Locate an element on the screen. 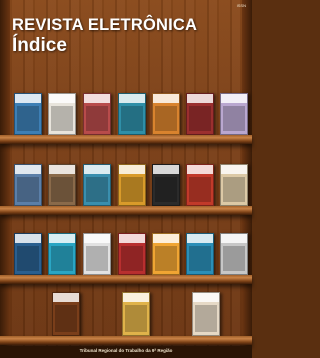 This screenshot has width=320, height=358. page-subtitle: Índice is located at coordinates (39, 45).